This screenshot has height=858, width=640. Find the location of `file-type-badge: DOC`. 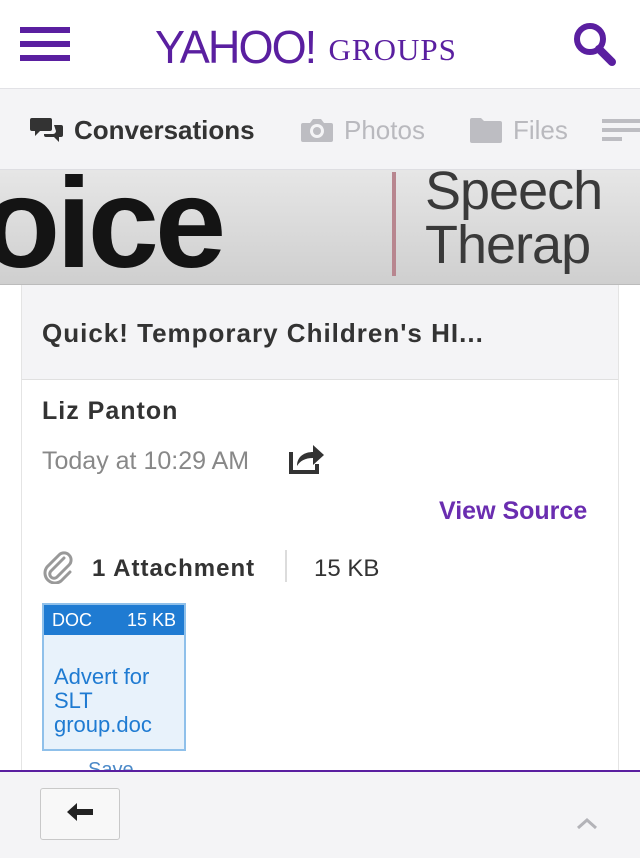

file-type-badge: DOC is located at coordinates (72, 620).